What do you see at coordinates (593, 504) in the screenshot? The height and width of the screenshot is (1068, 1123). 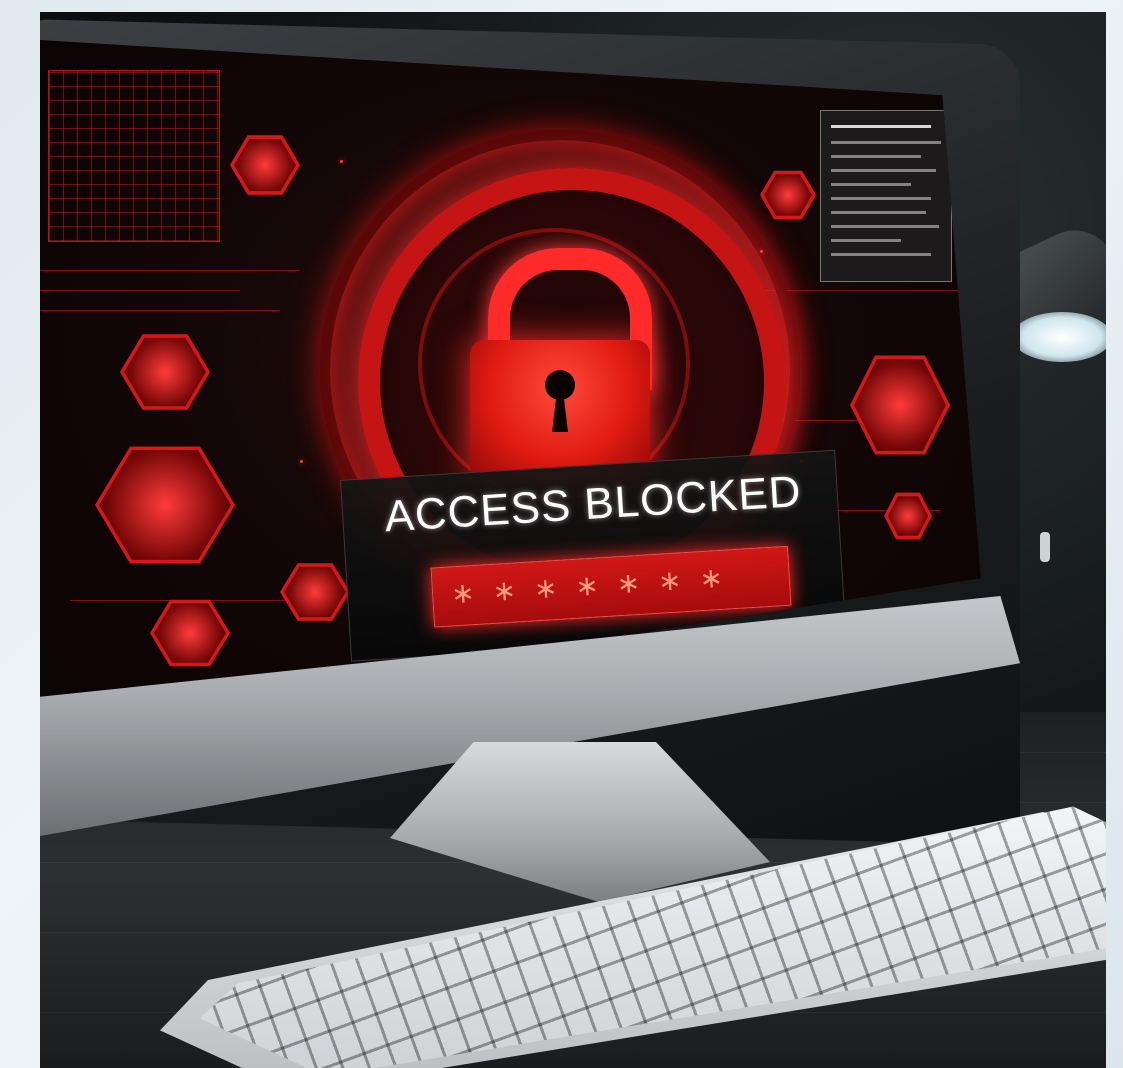 I see `access-blocked-title: ACCESS BLOCKED` at bounding box center [593, 504].